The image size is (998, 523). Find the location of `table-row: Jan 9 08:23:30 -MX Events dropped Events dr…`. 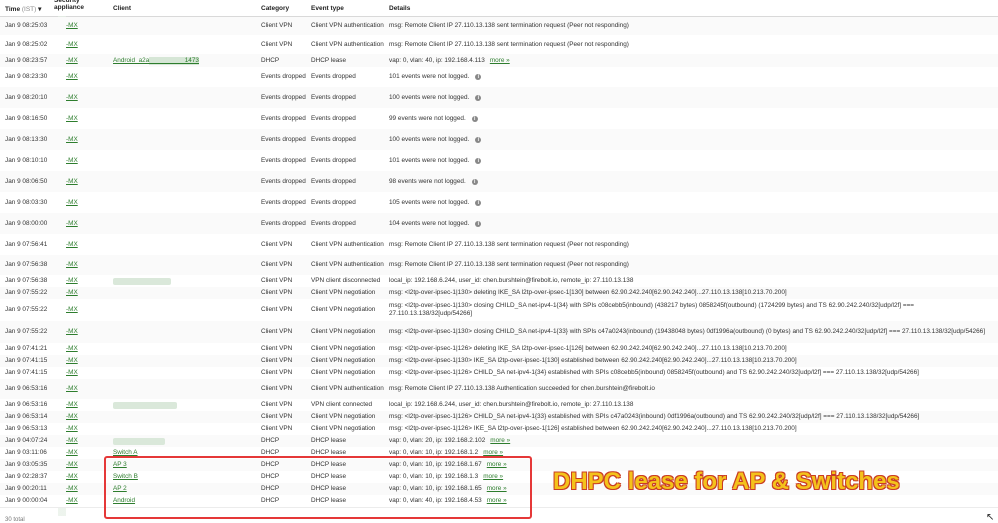

table-row: Jan 9 08:23:30 -MX Events dropped Events dr… is located at coordinates (499, 77).